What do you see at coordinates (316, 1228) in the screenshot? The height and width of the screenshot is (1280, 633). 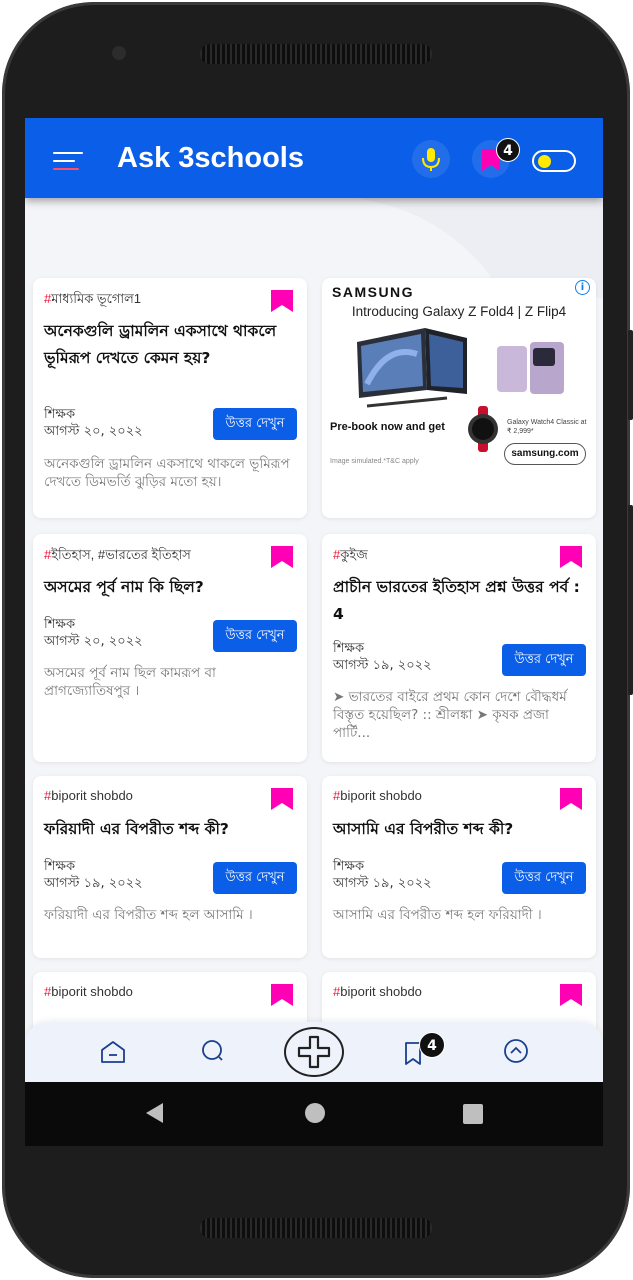 I see `bottom-speaker` at bounding box center [316, 1228].